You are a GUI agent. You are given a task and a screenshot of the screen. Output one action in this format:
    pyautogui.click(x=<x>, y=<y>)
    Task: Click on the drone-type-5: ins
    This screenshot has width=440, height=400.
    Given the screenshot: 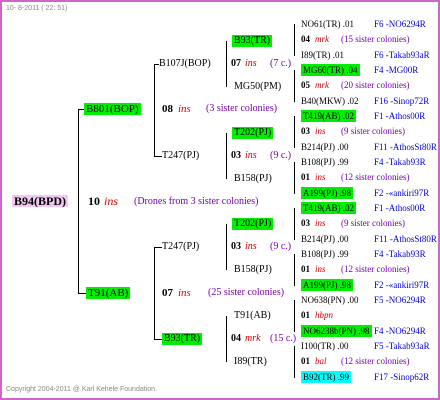 What is the action you would take?
    pyautogui.click(x=320, y=269)
    